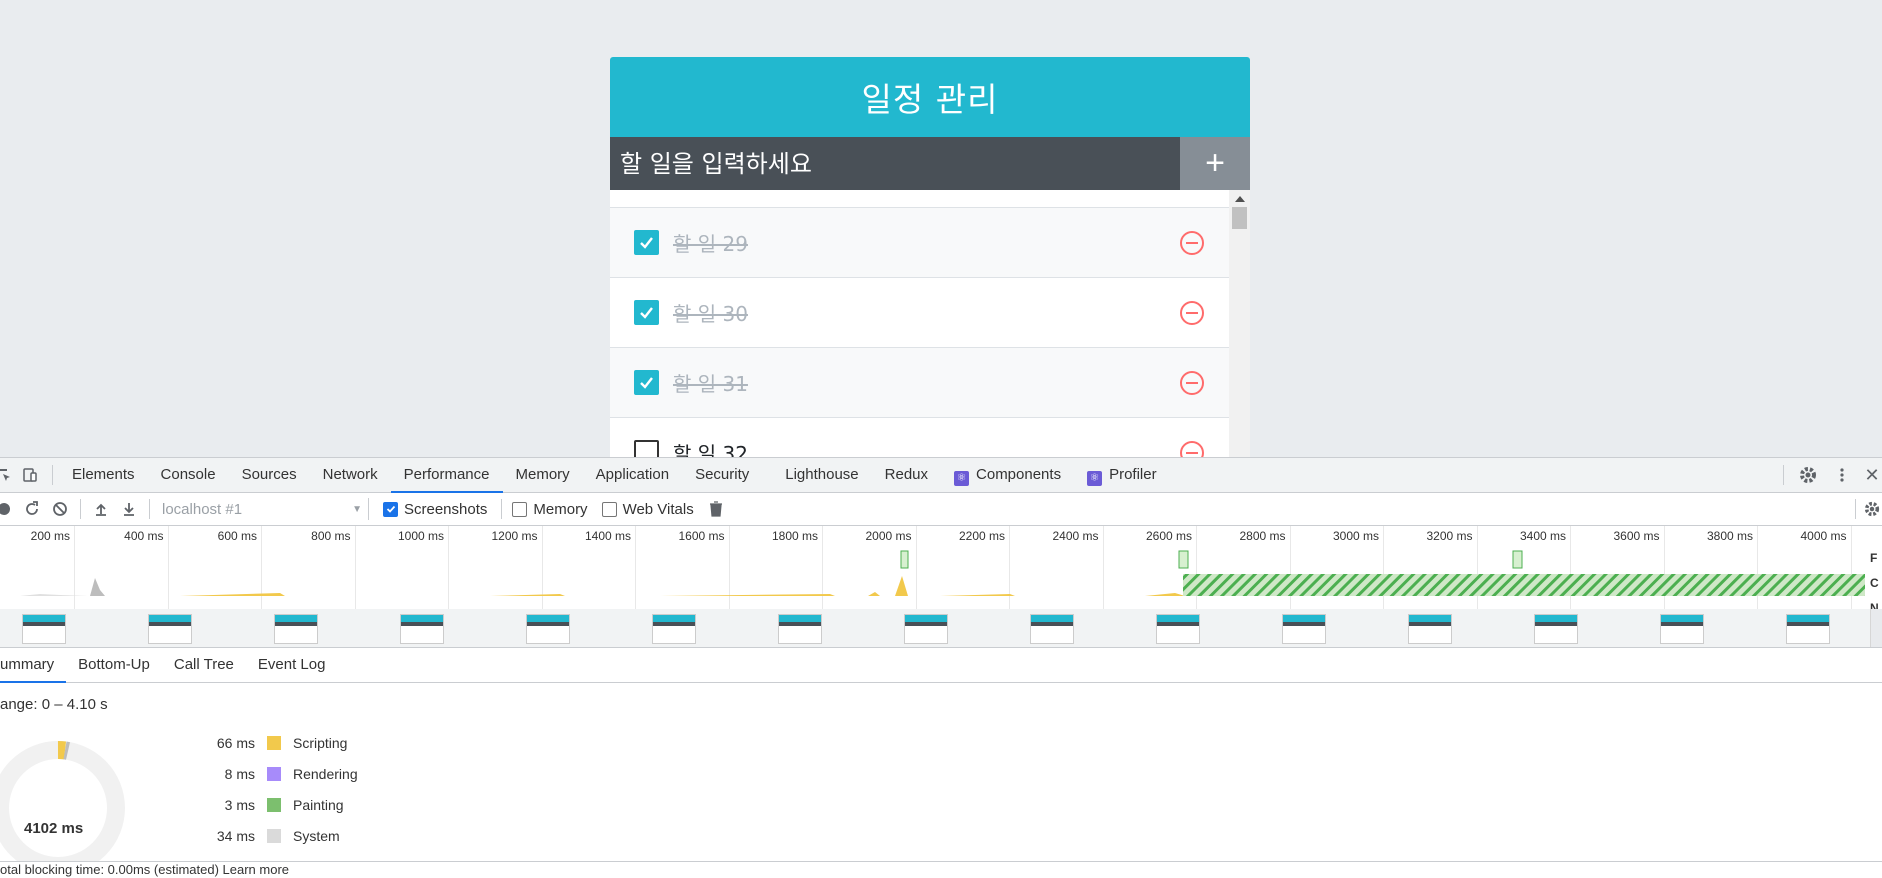 The height and width of the screenshot is (878, 1882). What do you see at coordinates (265, 509) in the screenshot?
I see `profile-select: localhost #1 ▼` at bounding box center [265, 509].